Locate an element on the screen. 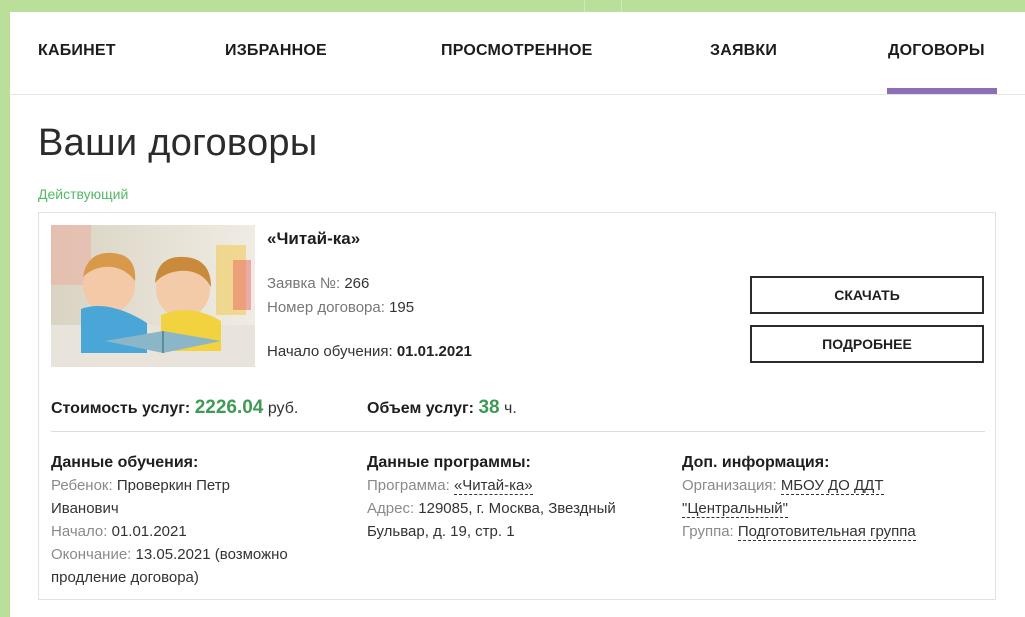  end-value-continued: продление договора) is located at coordinates (125, 577).